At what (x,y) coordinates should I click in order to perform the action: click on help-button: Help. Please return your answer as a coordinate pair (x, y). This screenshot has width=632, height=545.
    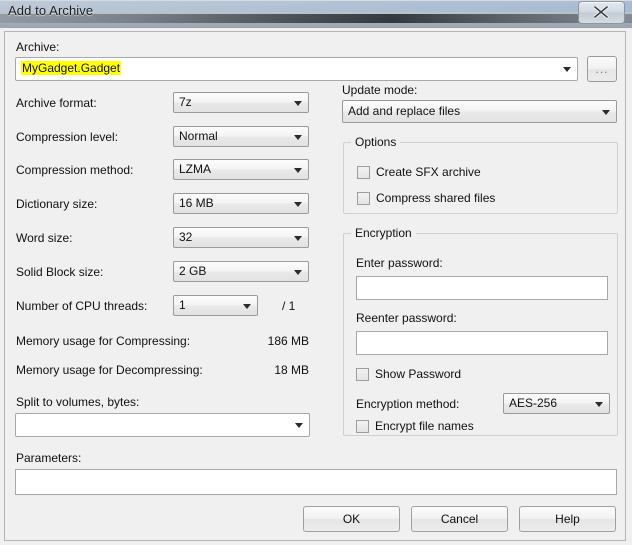
    Looking at the image, I should click on (567, 519).